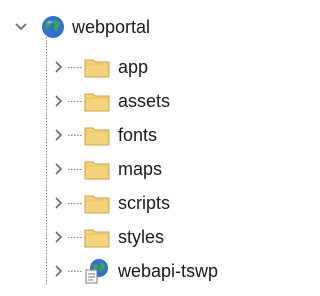  Describe the element at coordinates (97, 273) in the screenshot. I see `web-project-icon` at that location.